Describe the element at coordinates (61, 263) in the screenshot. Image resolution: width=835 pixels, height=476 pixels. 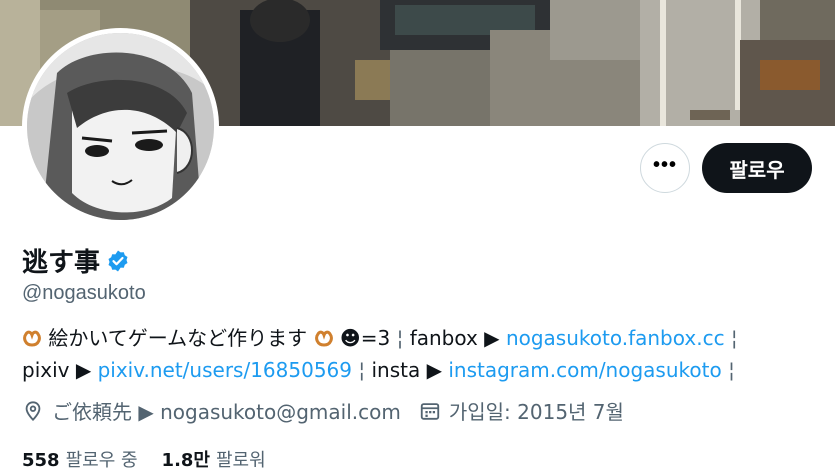
I see `display-name: 逃す事` at that location.